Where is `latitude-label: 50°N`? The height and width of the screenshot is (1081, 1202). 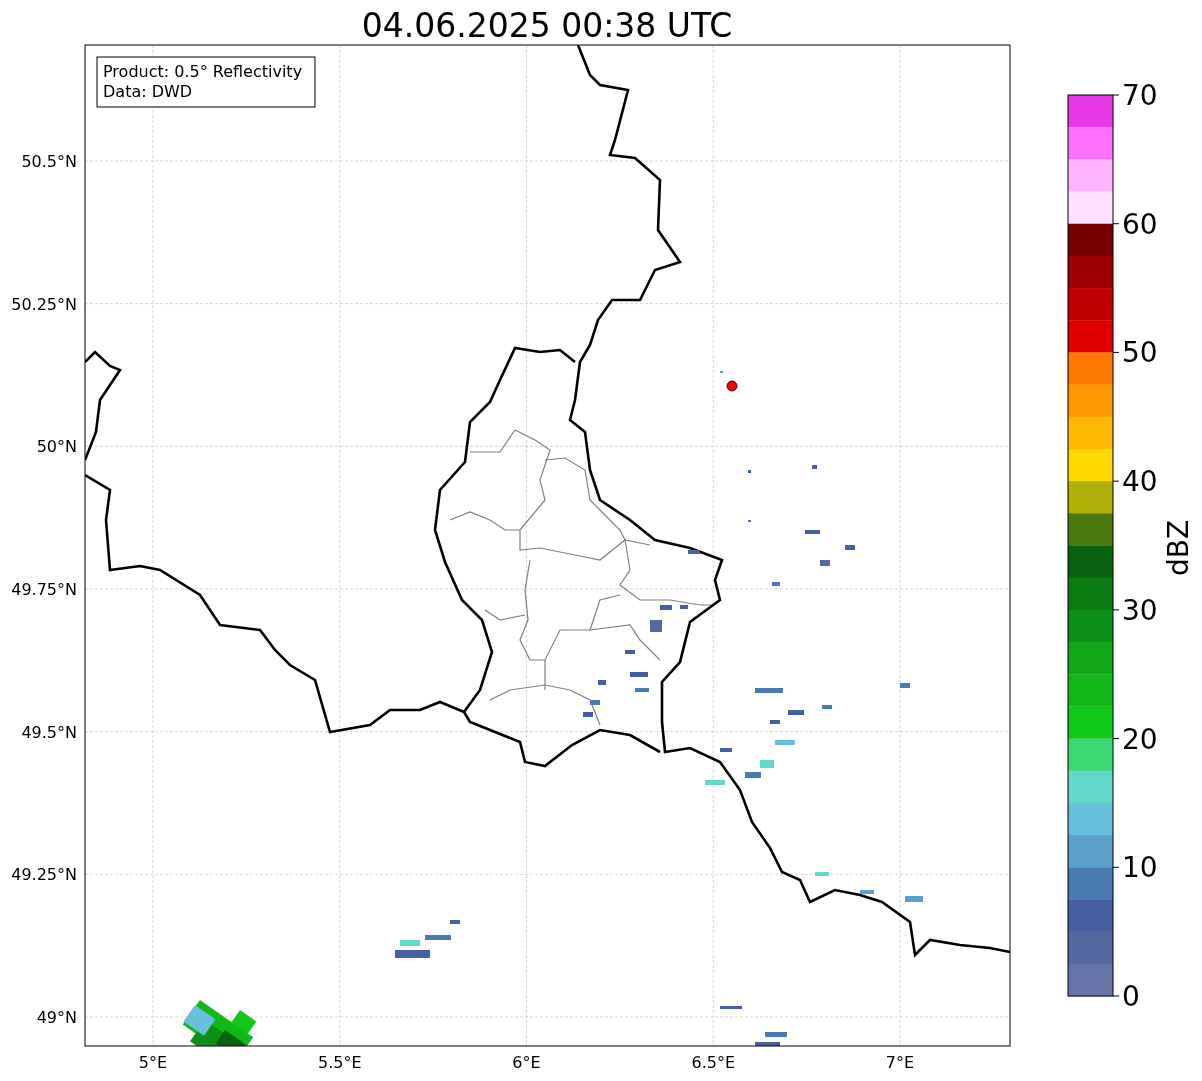 latitude-label: 50°N is located at coordinates (56, 447).